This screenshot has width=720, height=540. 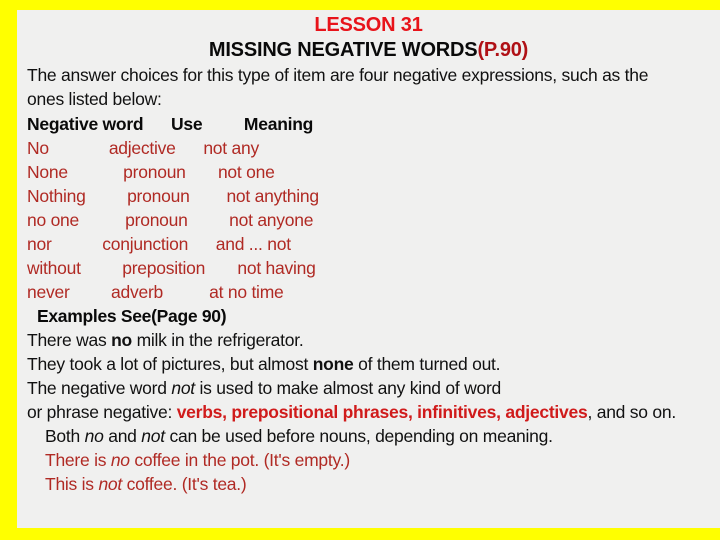 I want to click on example-6-prefix: There is, so click(x=78, y=460).